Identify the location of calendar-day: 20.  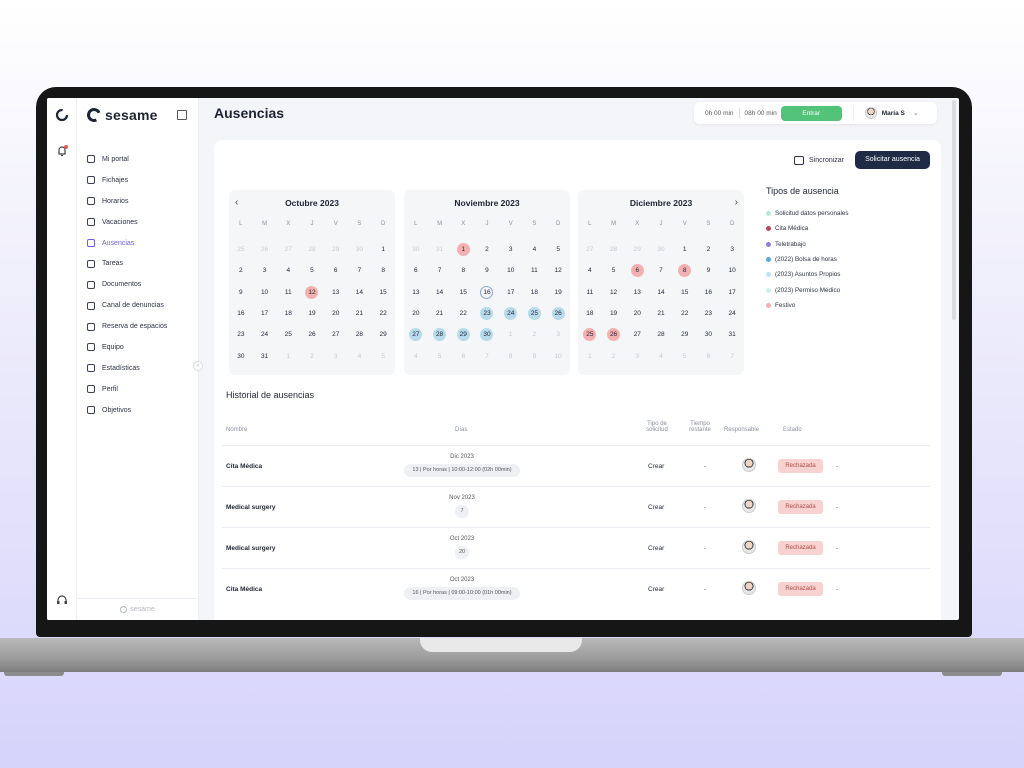
(416, 313).